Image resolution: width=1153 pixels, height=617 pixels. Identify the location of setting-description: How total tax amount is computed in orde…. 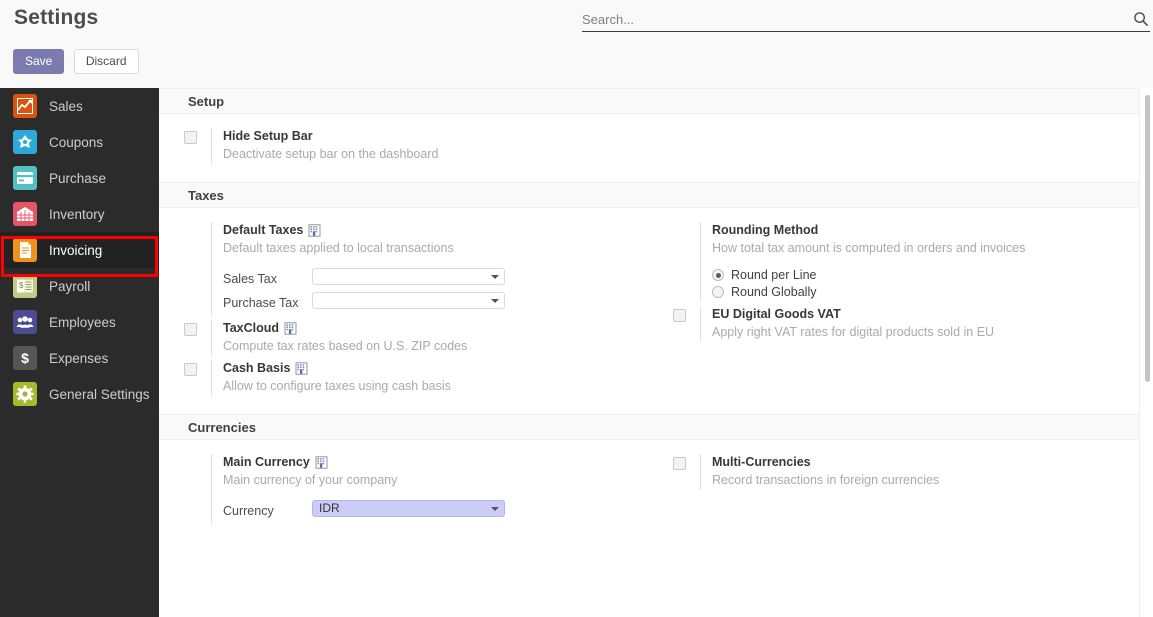
(869, 248).